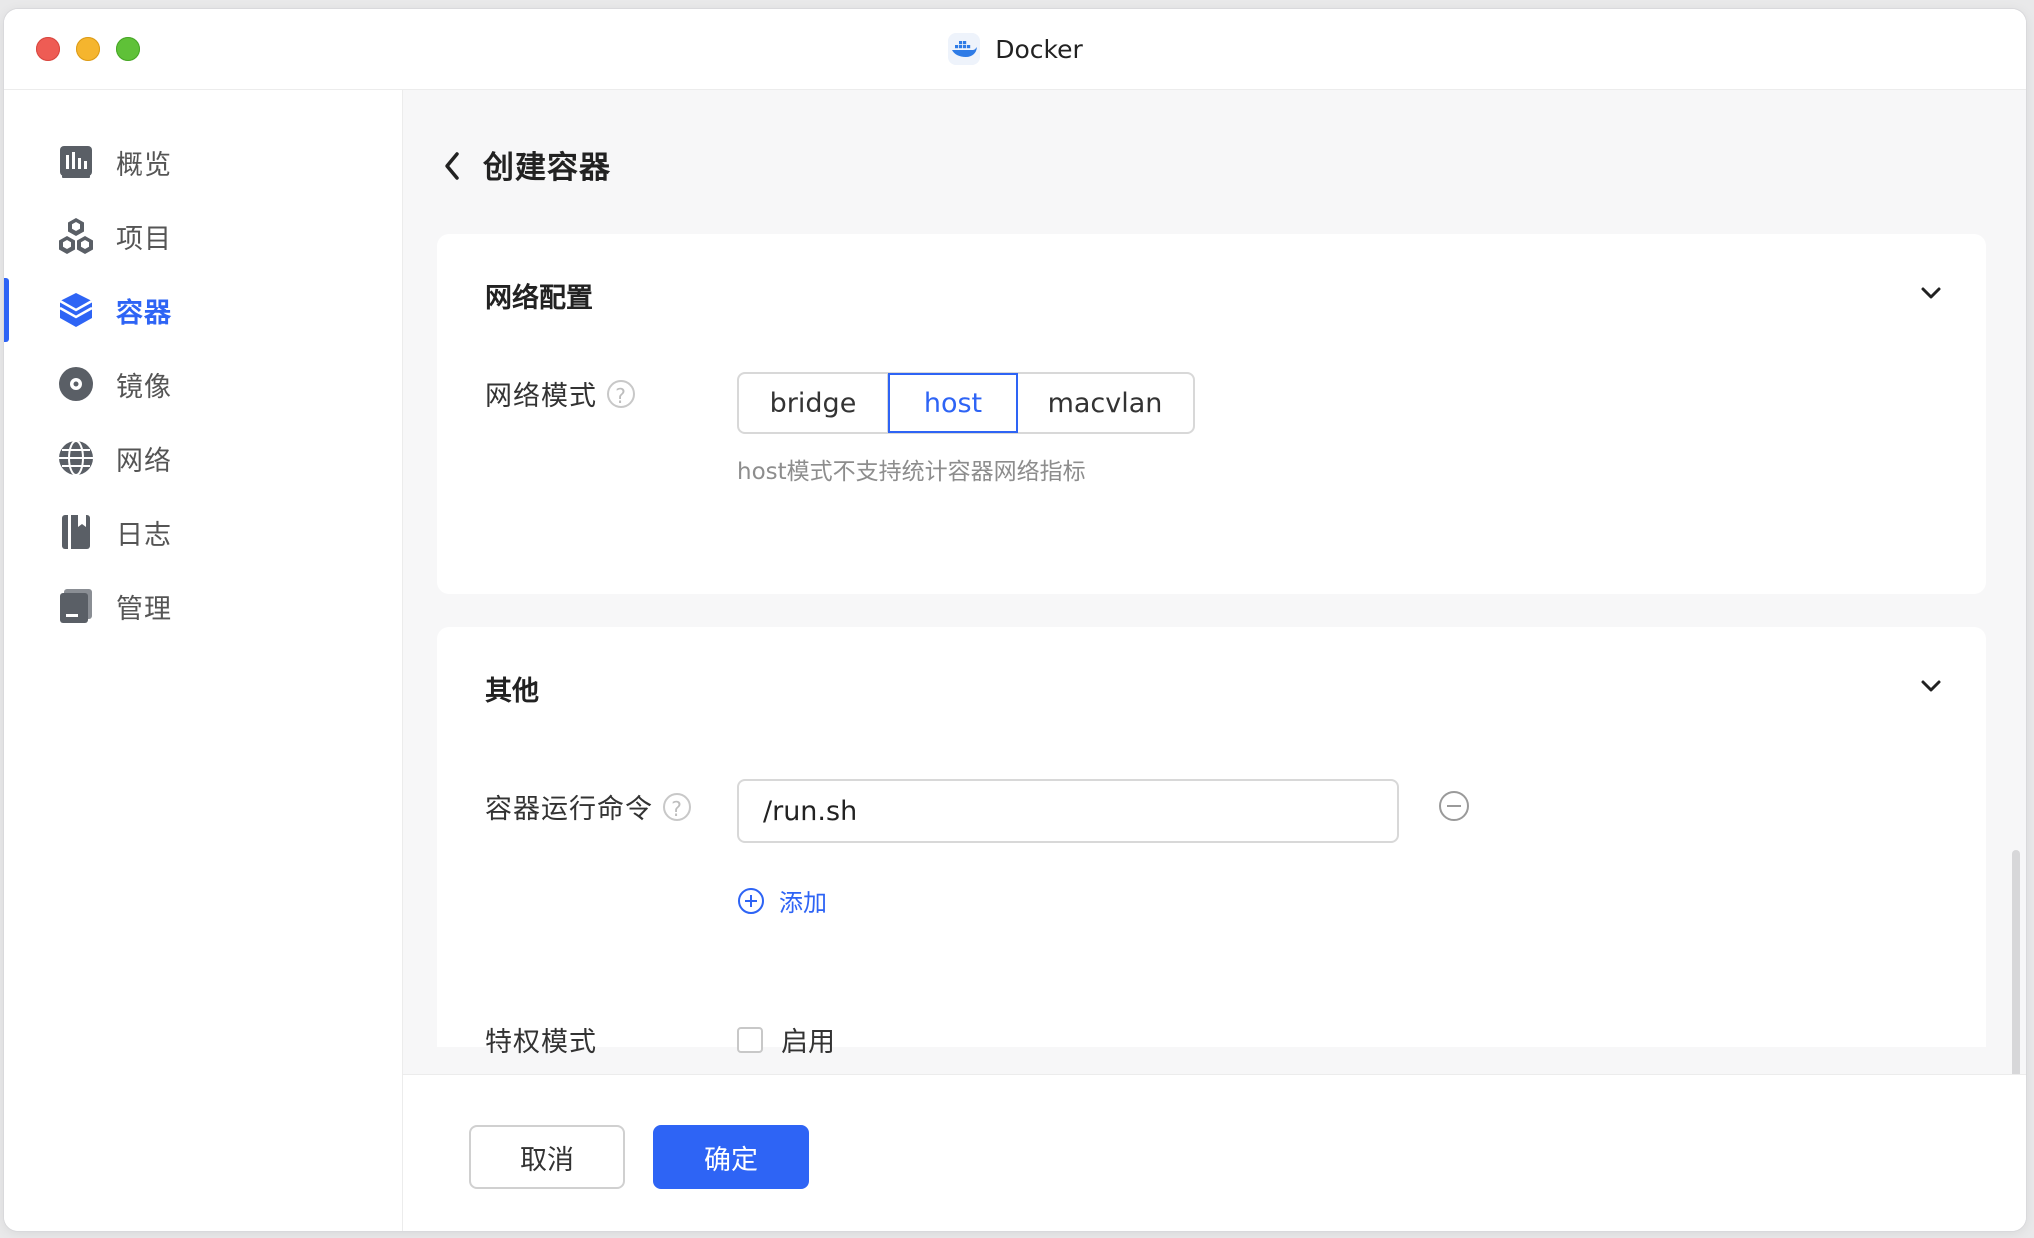 This screenshot has height=1238, width=2034. What do you see at coordinates (2016, 980) in the screenshot?
I see `scrollbar` at bounding box center [2016, 980].